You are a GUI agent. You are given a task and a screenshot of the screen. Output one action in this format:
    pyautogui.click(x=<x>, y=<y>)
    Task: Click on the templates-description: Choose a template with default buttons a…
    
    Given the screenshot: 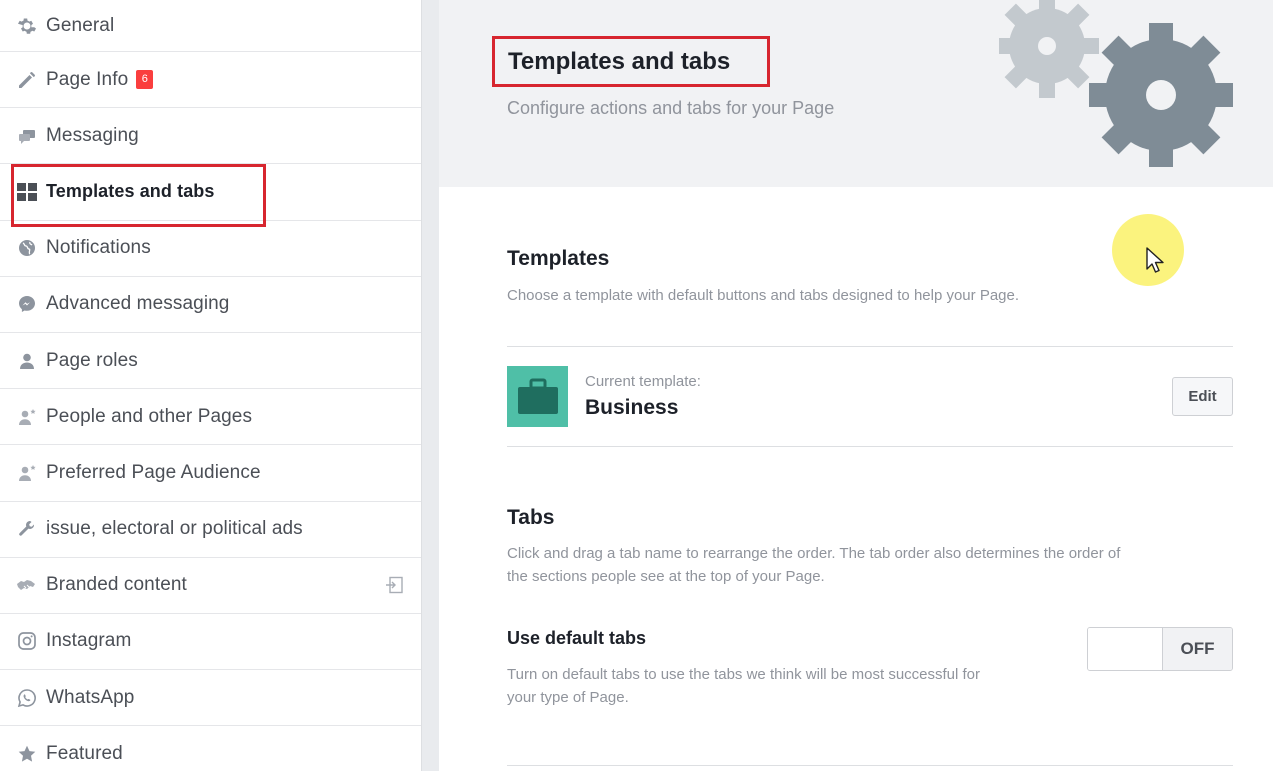 What is the action you would take?
    pyautogui.click(x=763, y=295)
    